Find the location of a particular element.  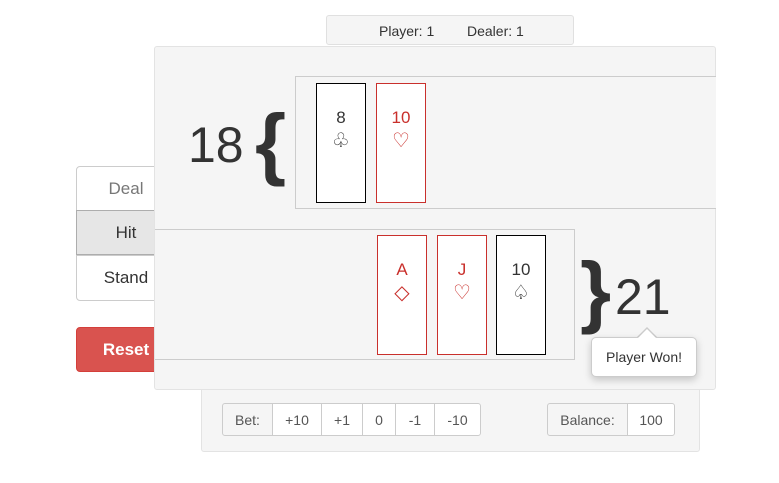

dealer-card: 10 ♡ is located at coordinates (401, 143).